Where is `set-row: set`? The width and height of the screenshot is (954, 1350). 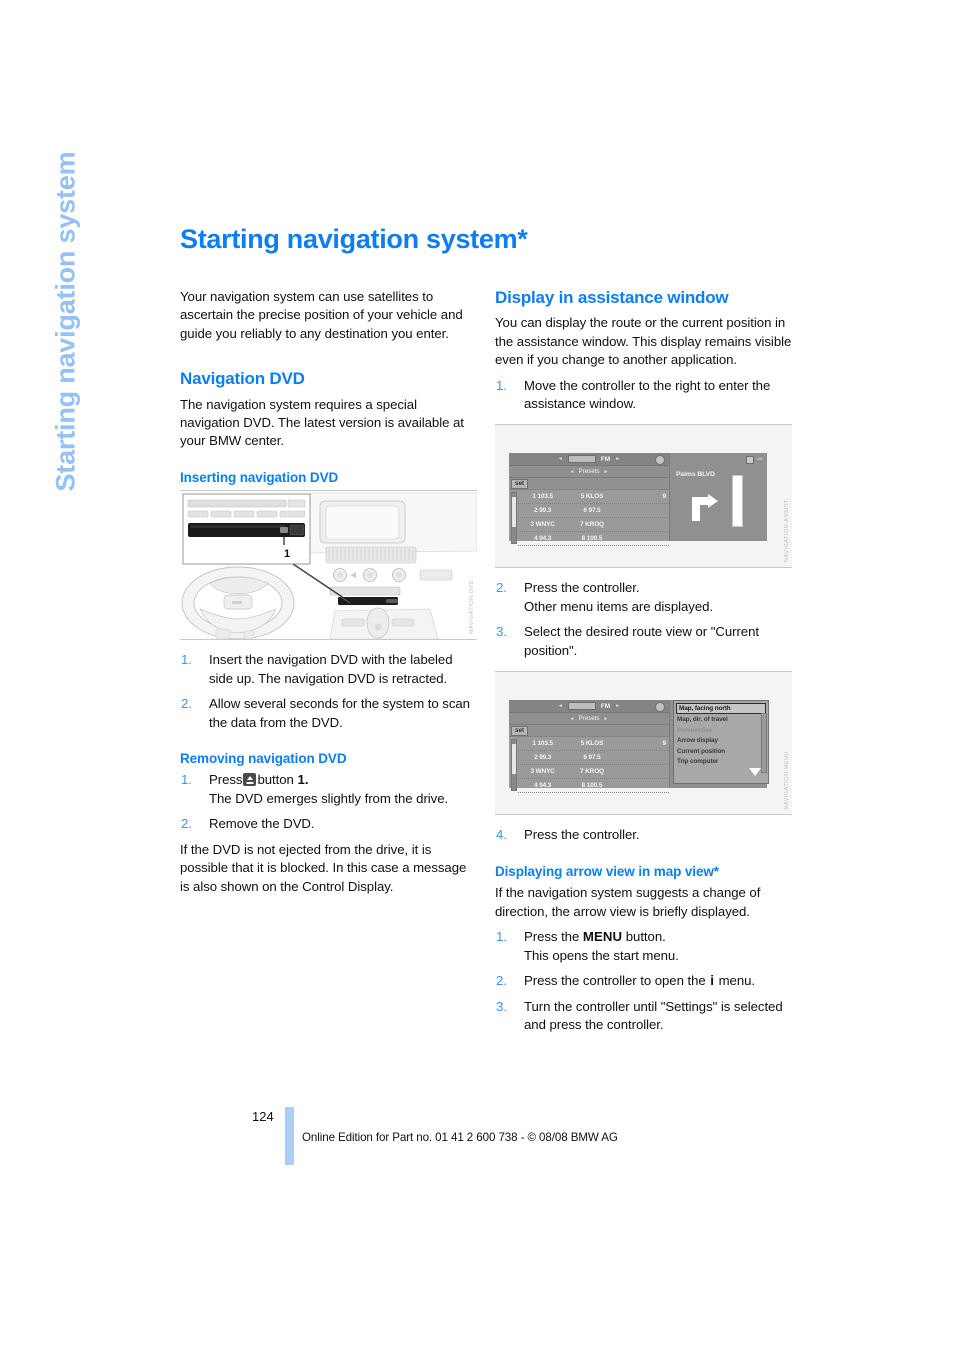 set-row: set is located at coordinates (589, 484).